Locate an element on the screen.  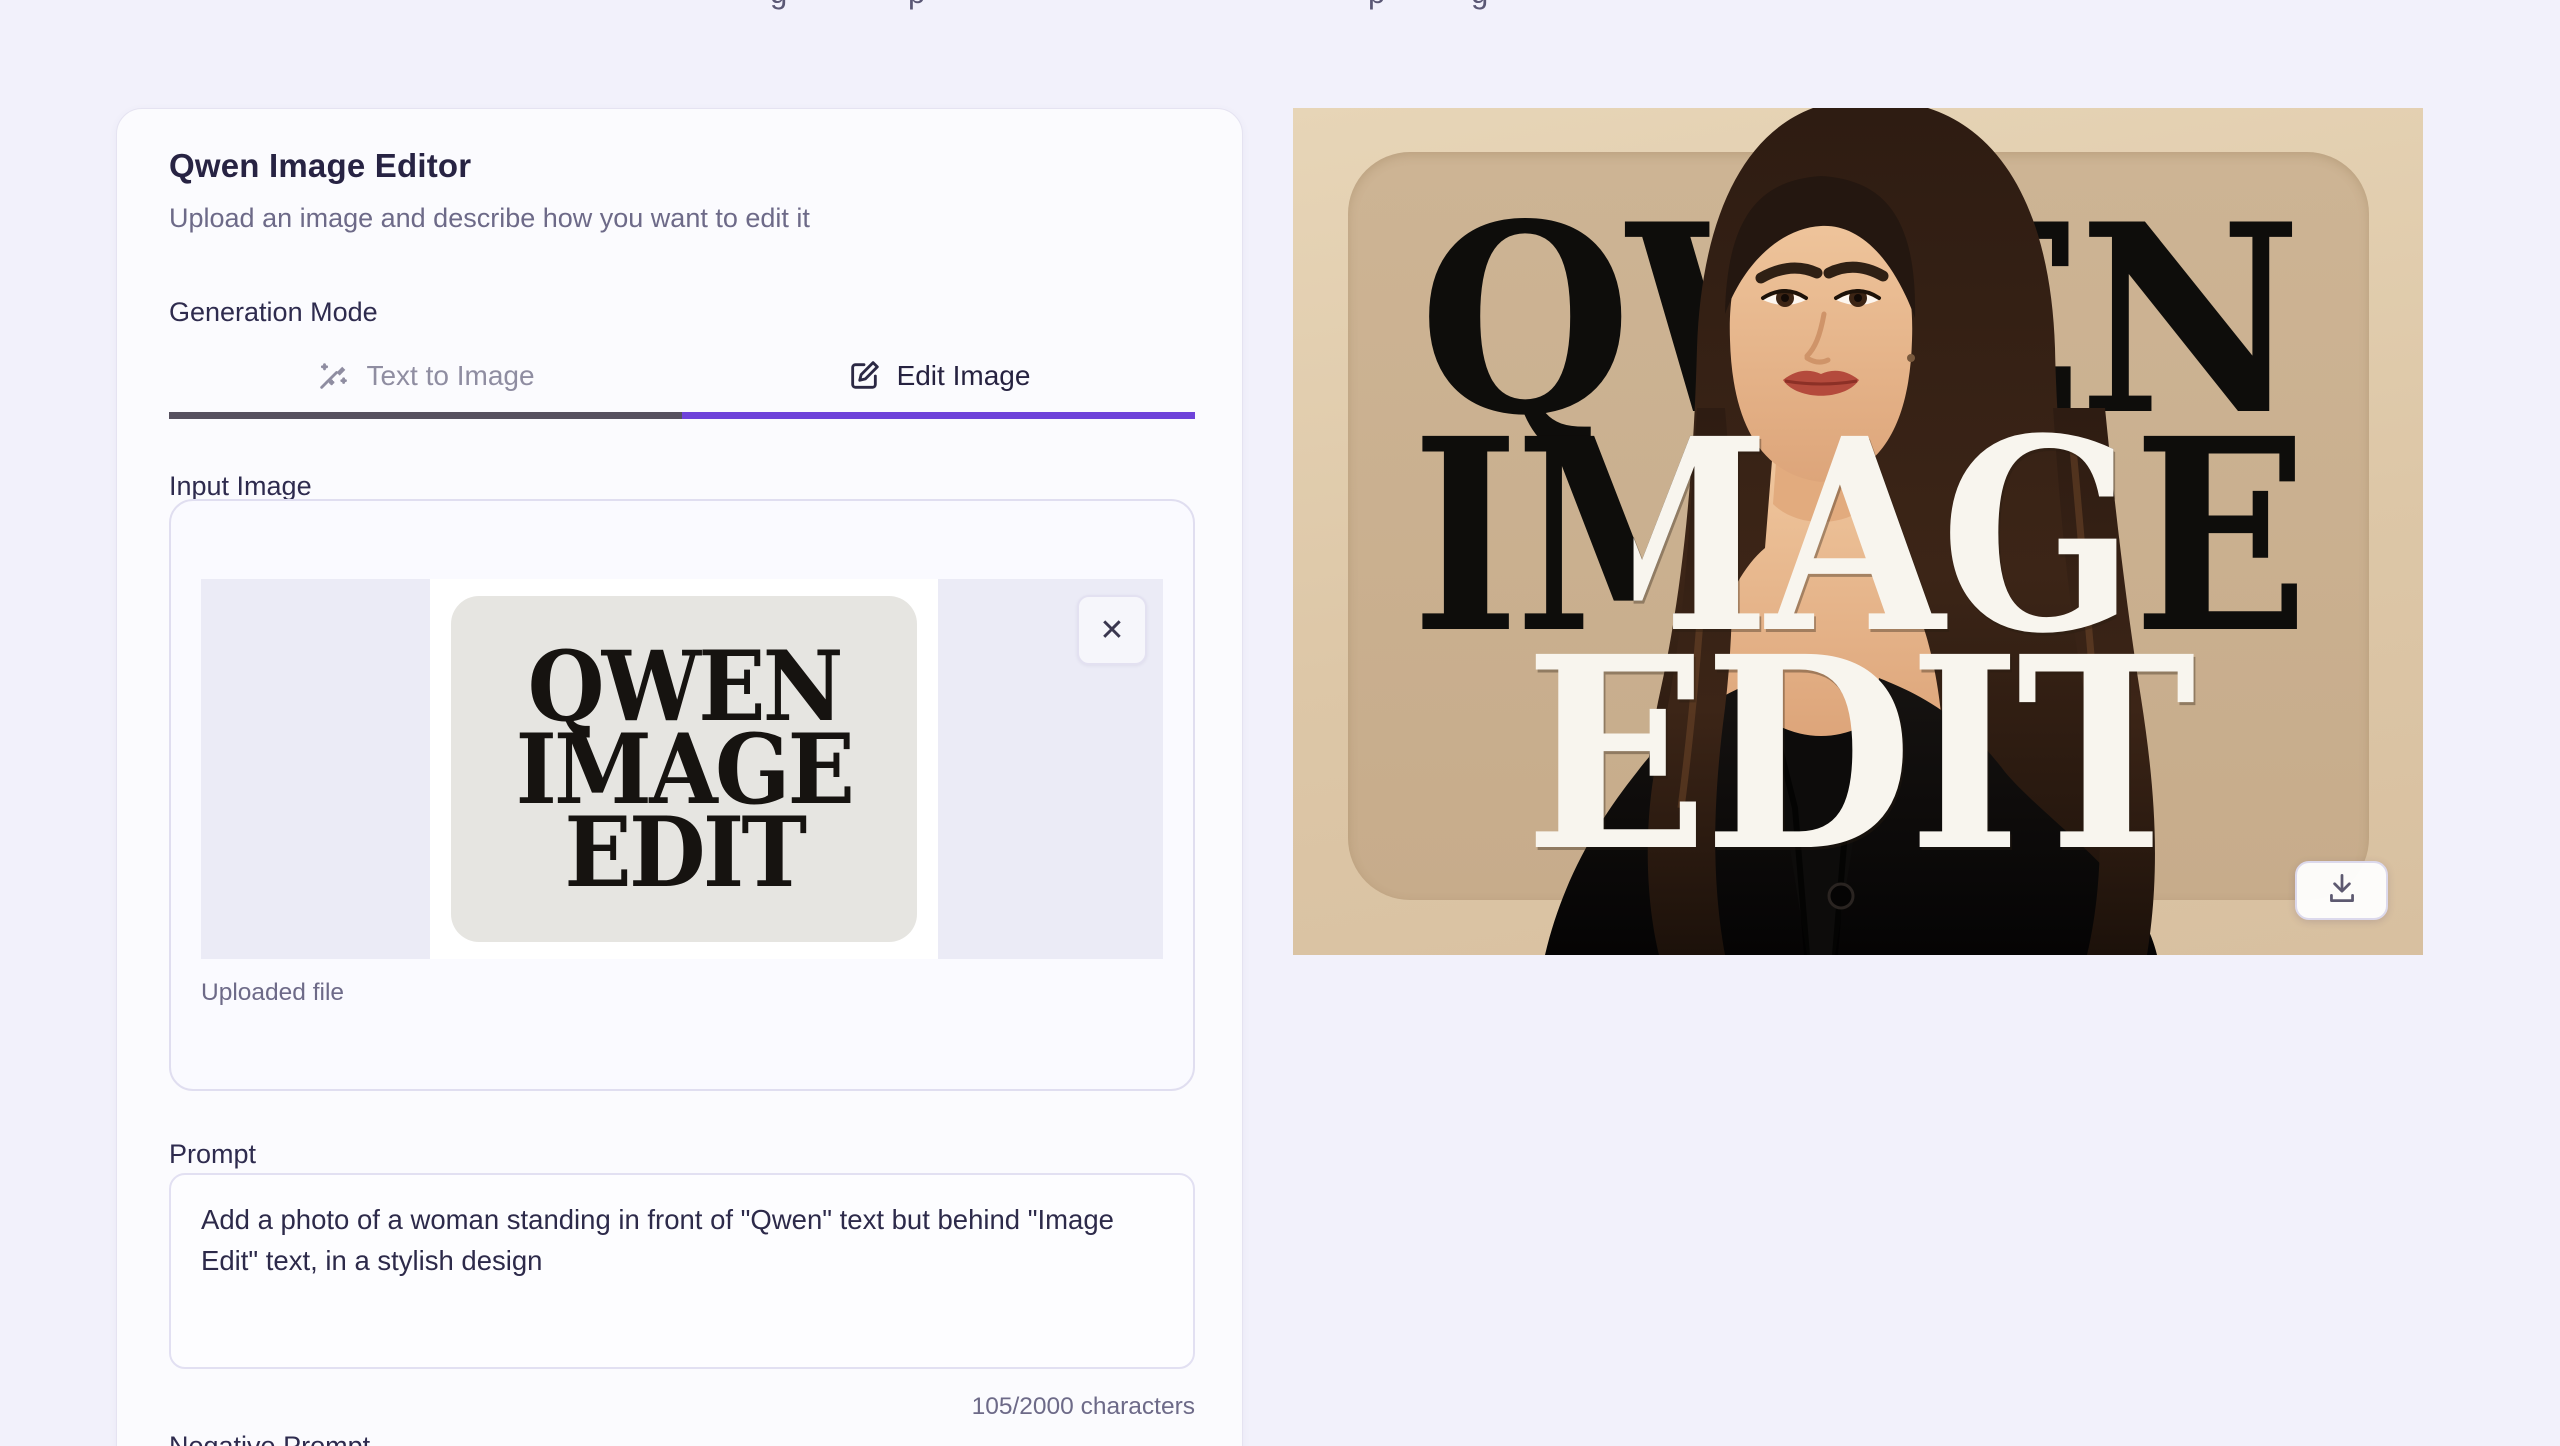
tab-edit-image: Edit Image is located at coordinates (938, 379).